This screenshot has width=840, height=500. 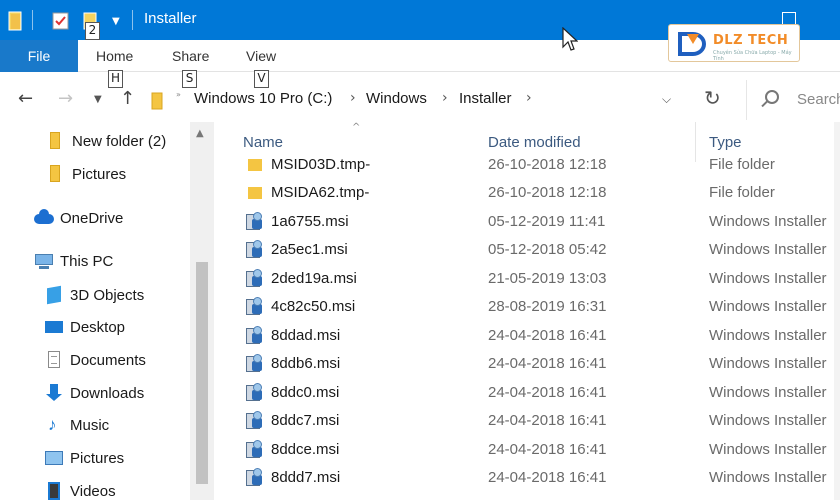 What do you see at coordinates (84, 458) in the screenshot?
I see `sidebar-item-pictures: Pictures` at bounding box center [84, 458].